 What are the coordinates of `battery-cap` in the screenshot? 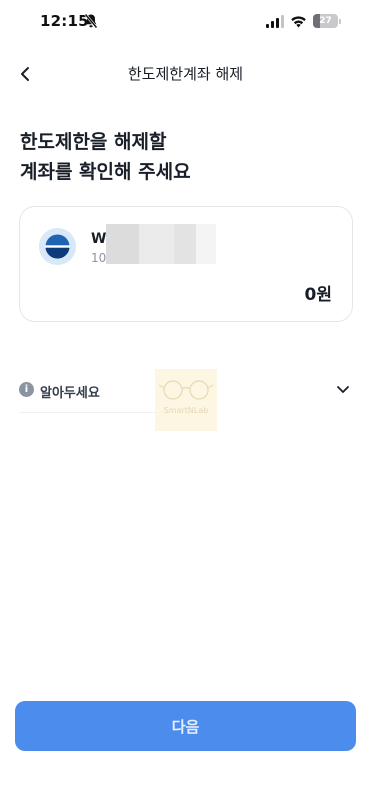 It's located at (340, 21).